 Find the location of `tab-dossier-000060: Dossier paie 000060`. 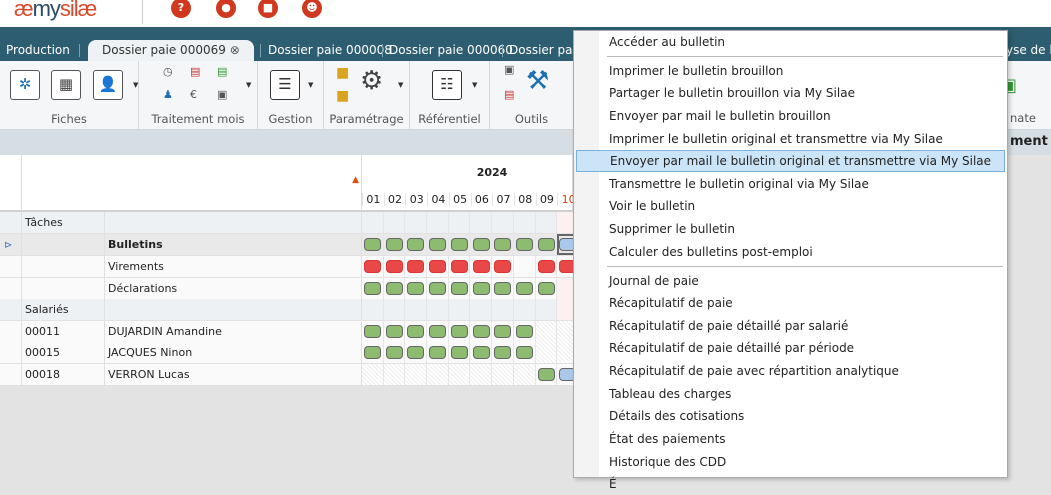

tab-dossier-000060: Dossier paie 000060 is located at coordinates (451, 50).